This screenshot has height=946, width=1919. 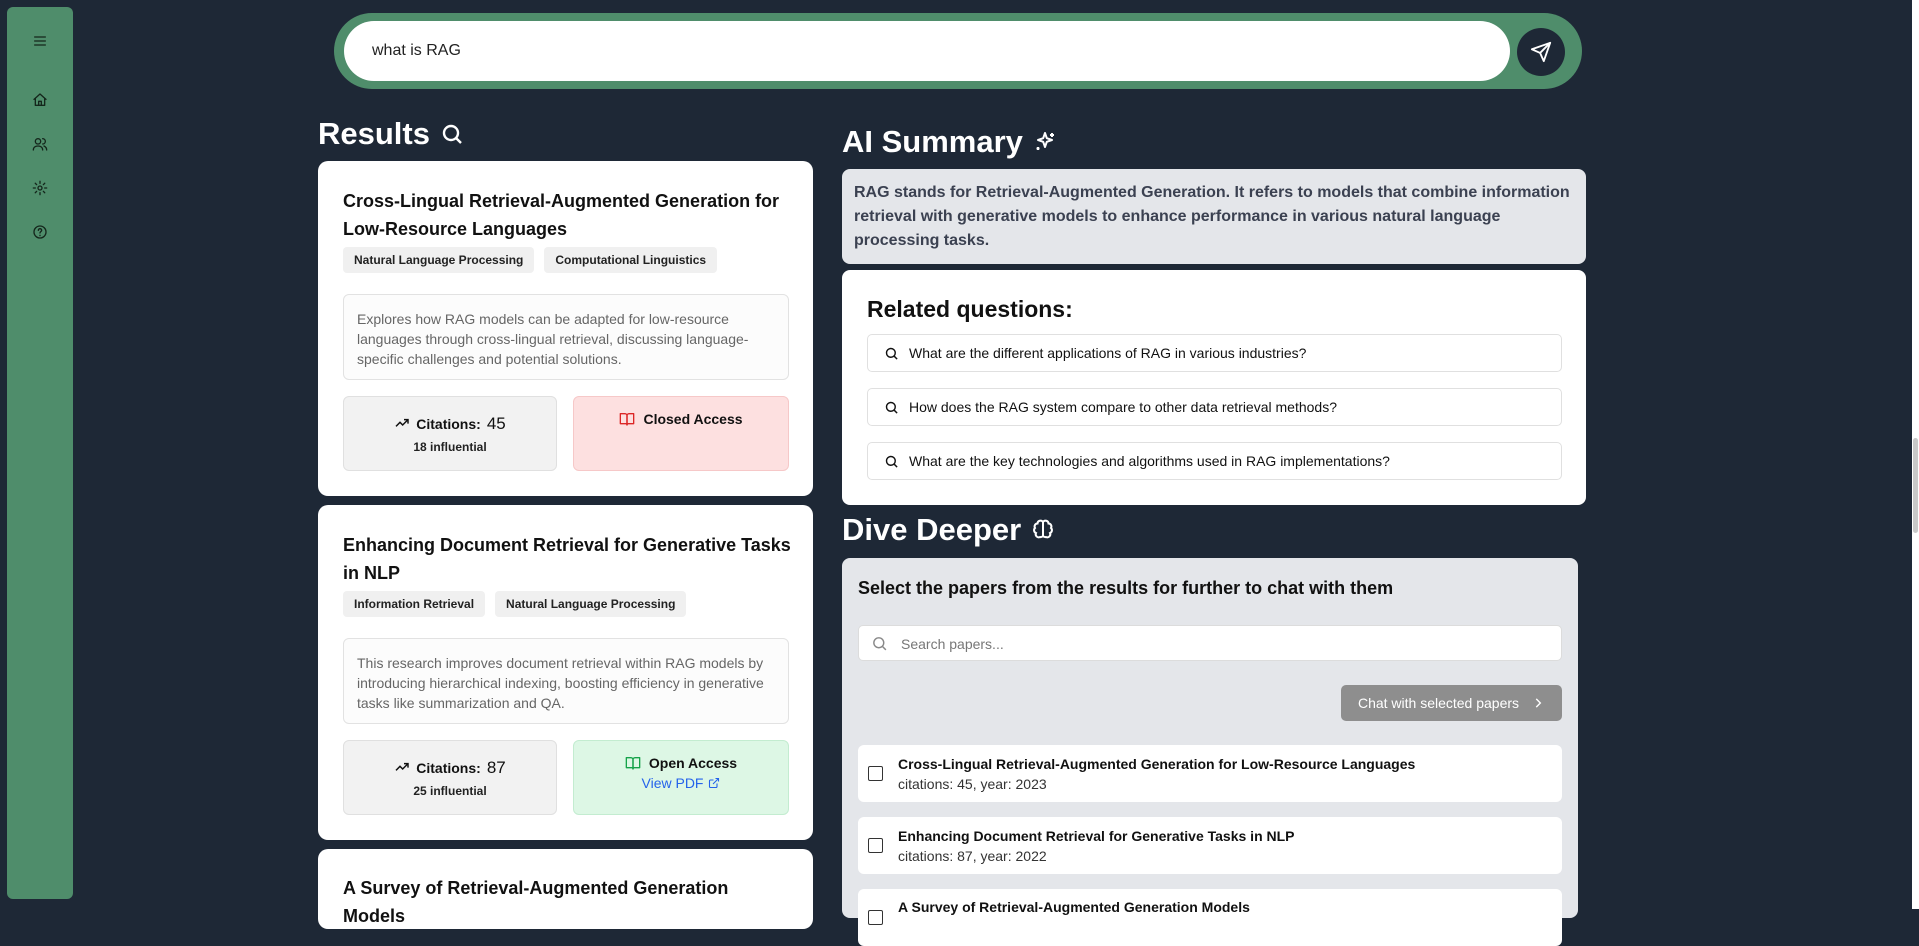 What do you see at coordinates (932, 141) in the screenshot?
I see `ai-summary-heading-text: AI Summary` at bounding box center [932, 141].